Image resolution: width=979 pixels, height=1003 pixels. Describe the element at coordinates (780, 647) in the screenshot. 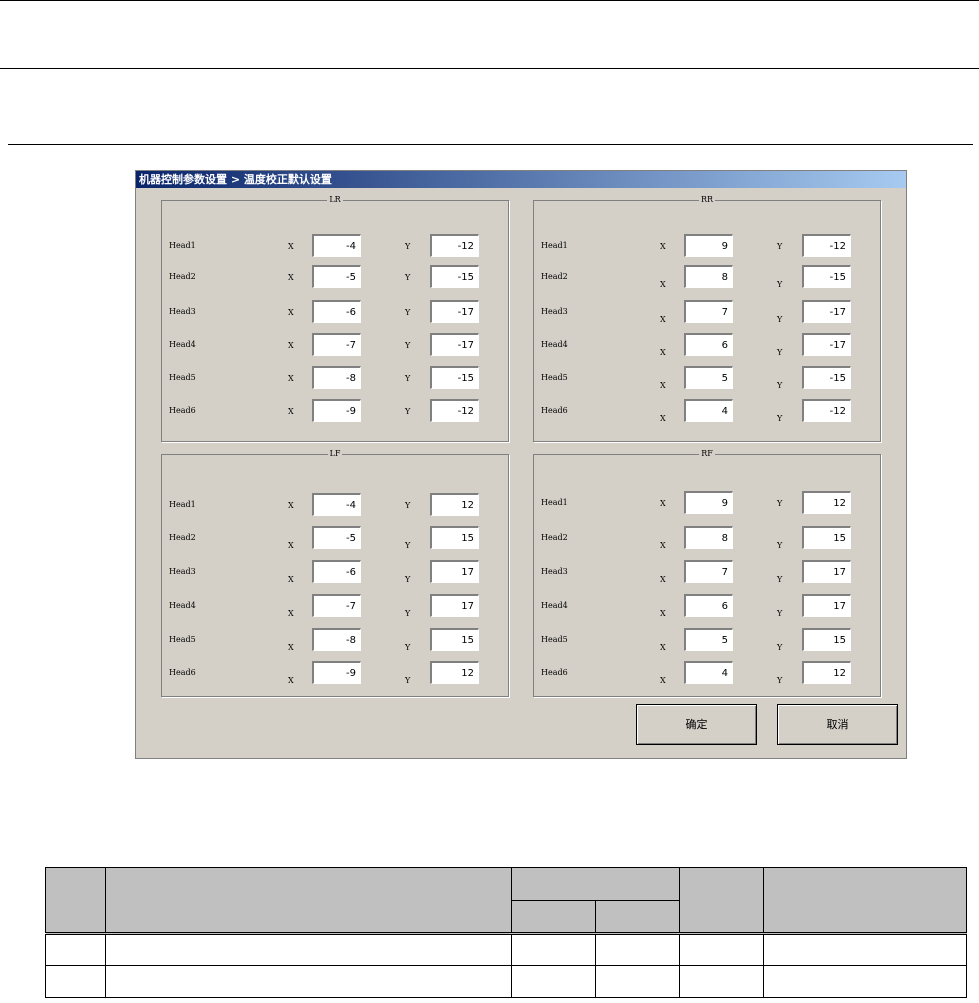

I see `rf-head5-y-label: Y` at that location.